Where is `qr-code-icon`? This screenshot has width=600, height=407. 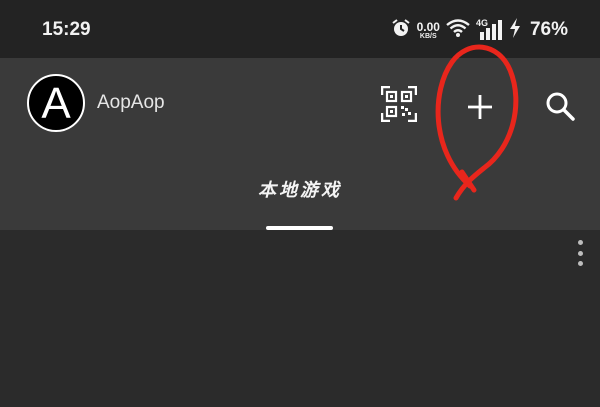 qr-code-icon is located at coordinates (399, 104).